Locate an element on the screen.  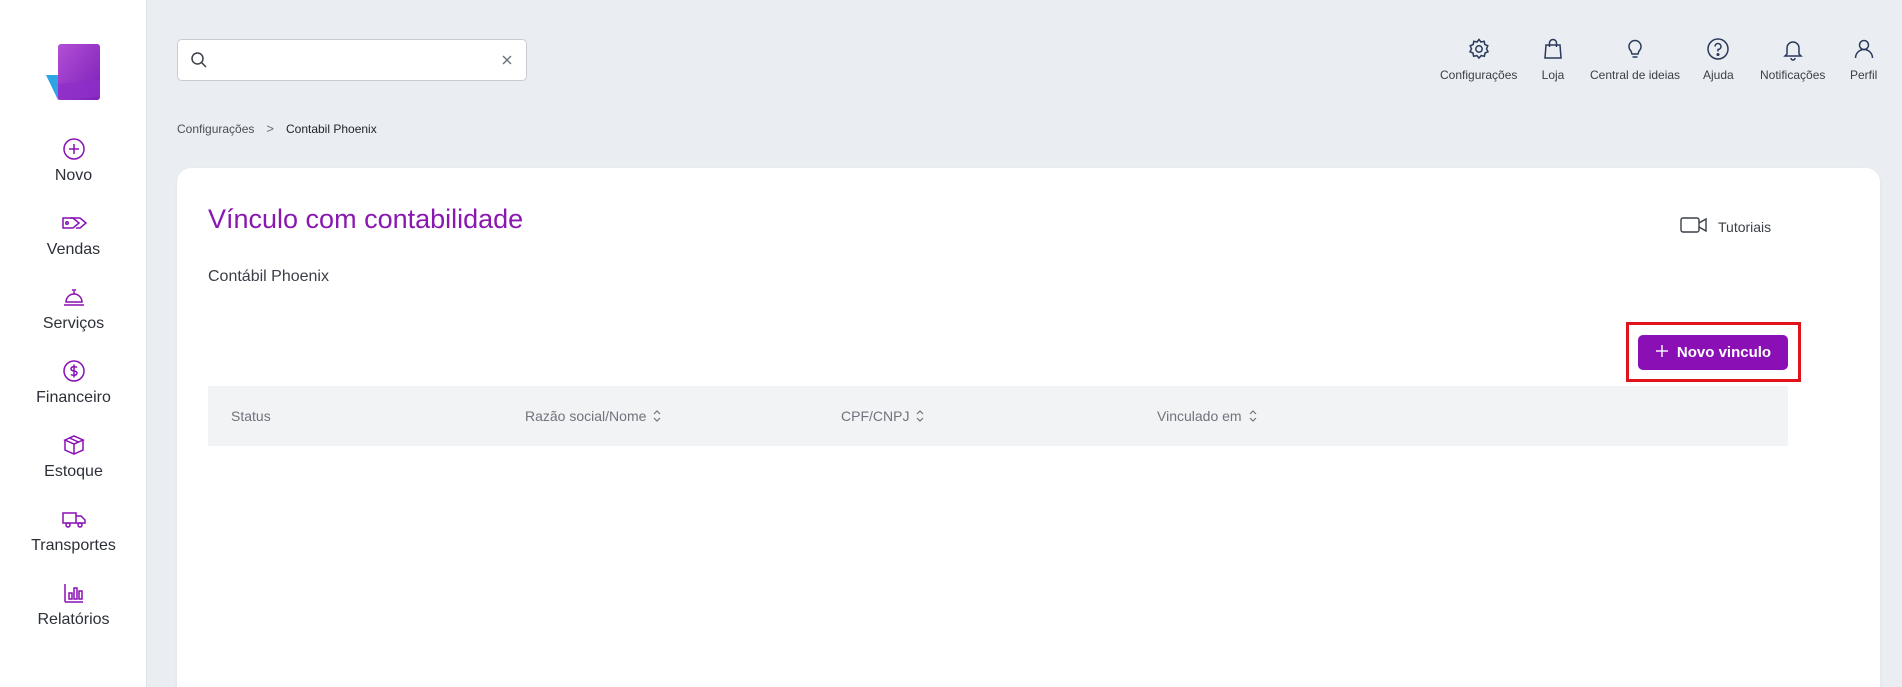
breadcrumb: Configurações > Contabil Phoenix is located at coordinates (277, 128).